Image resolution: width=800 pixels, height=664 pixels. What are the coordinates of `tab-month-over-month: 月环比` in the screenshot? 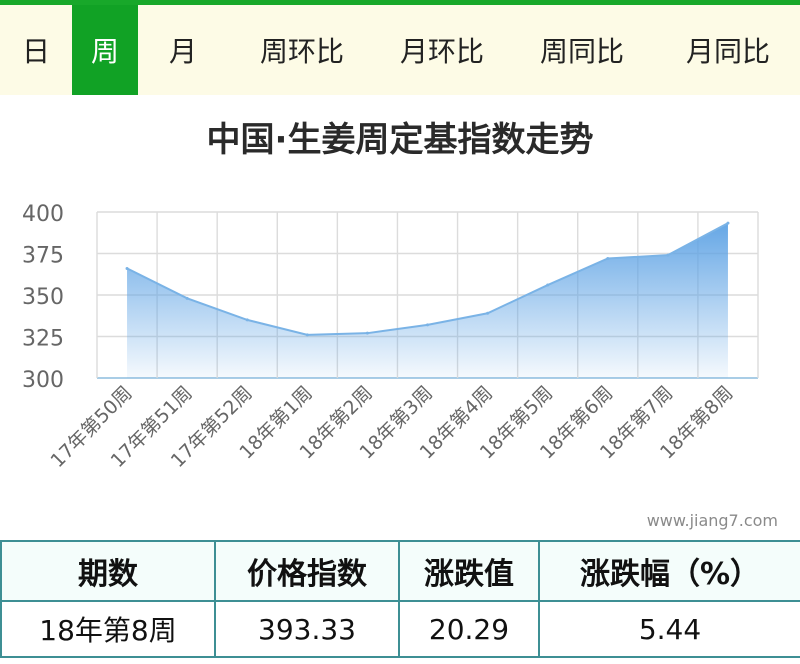 It's located at (442, 50).